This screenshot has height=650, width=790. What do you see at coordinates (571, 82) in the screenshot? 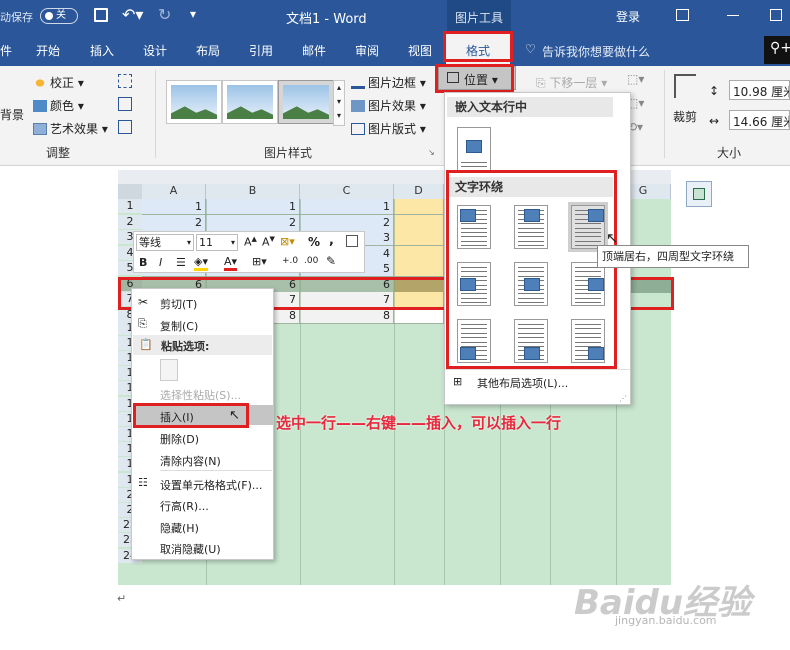
I see `send-backward-button: ⎘ 下移一层 ▾` at bounding box center [571, 82].